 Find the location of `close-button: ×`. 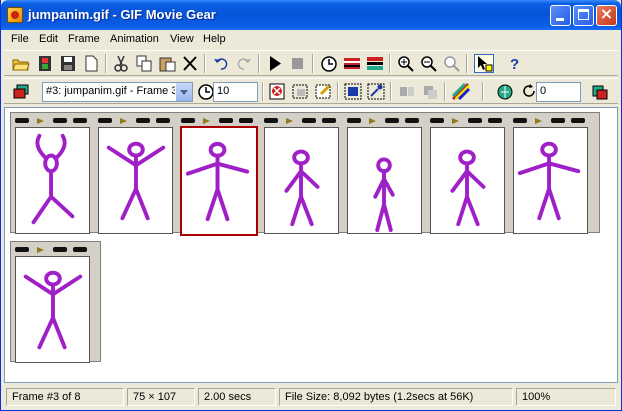

close-button: × is located at coordinates (606, 15).